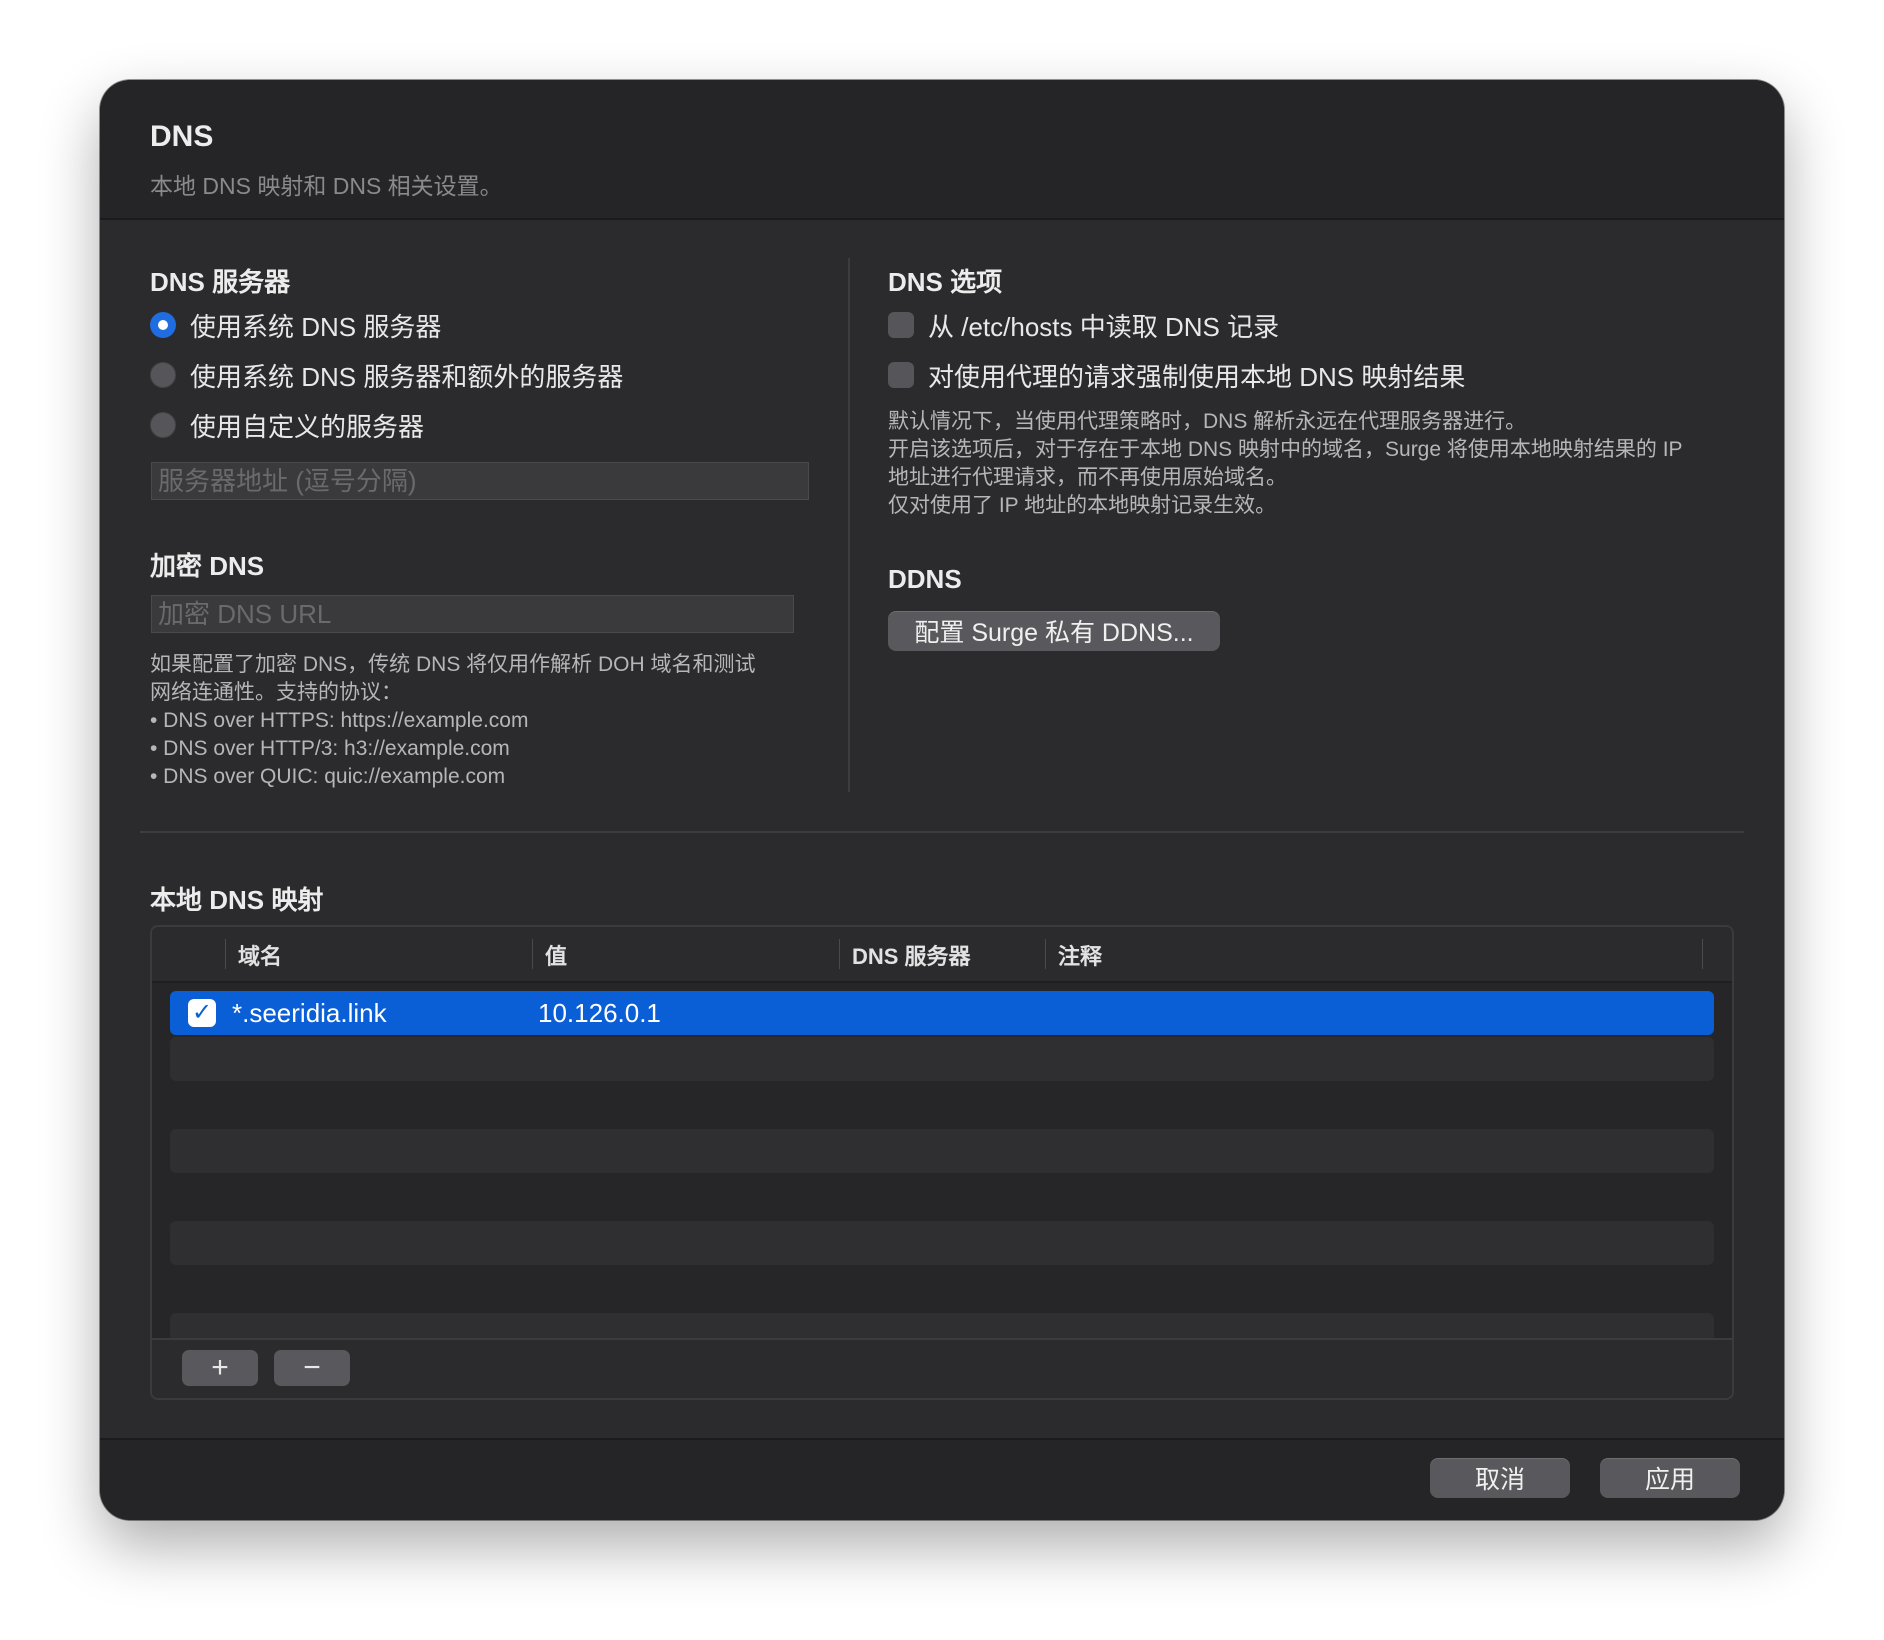  What do you see at coordinates (316, 326) in the screenshot?
I see `radio-label: 使用系统 DNS 服务器` at bounding box center [316, 326].